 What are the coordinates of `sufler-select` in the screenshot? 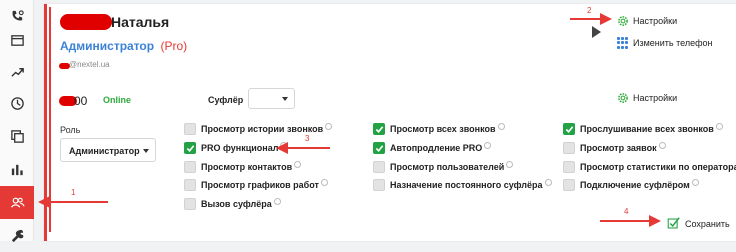 It's located at (271, 98).